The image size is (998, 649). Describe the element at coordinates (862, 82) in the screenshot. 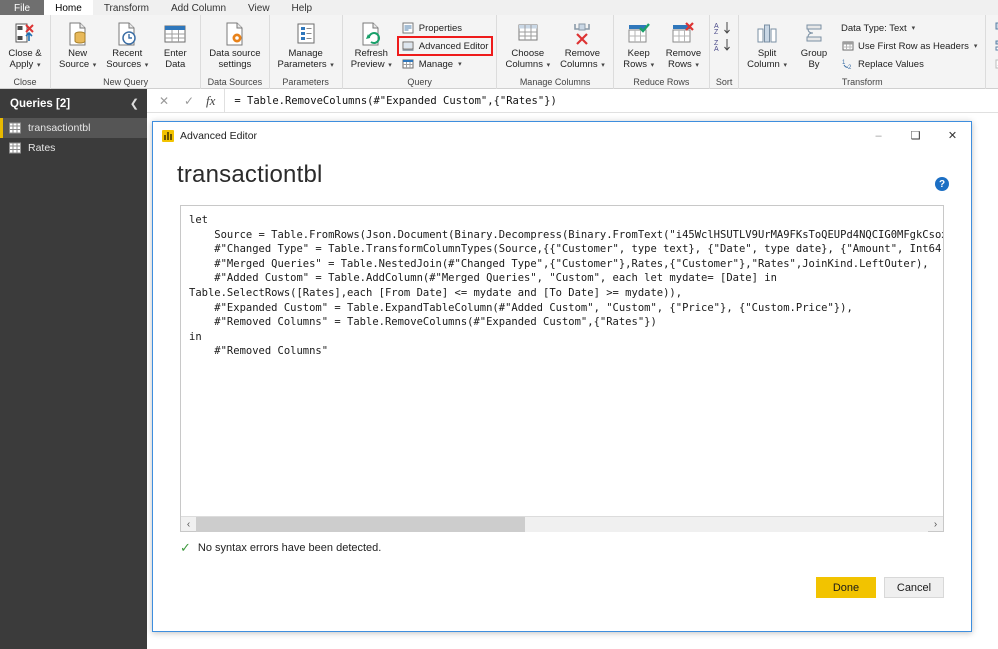

I see `group-label-transform: Transform` at that location.